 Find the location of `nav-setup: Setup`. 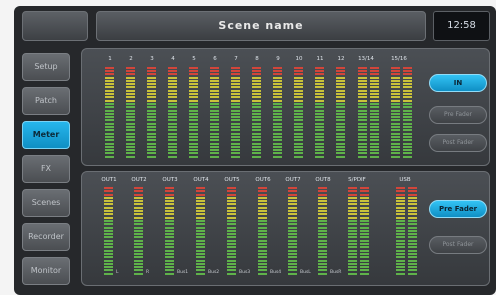

nav-setup: Setup is located at coordinates (46, 67).